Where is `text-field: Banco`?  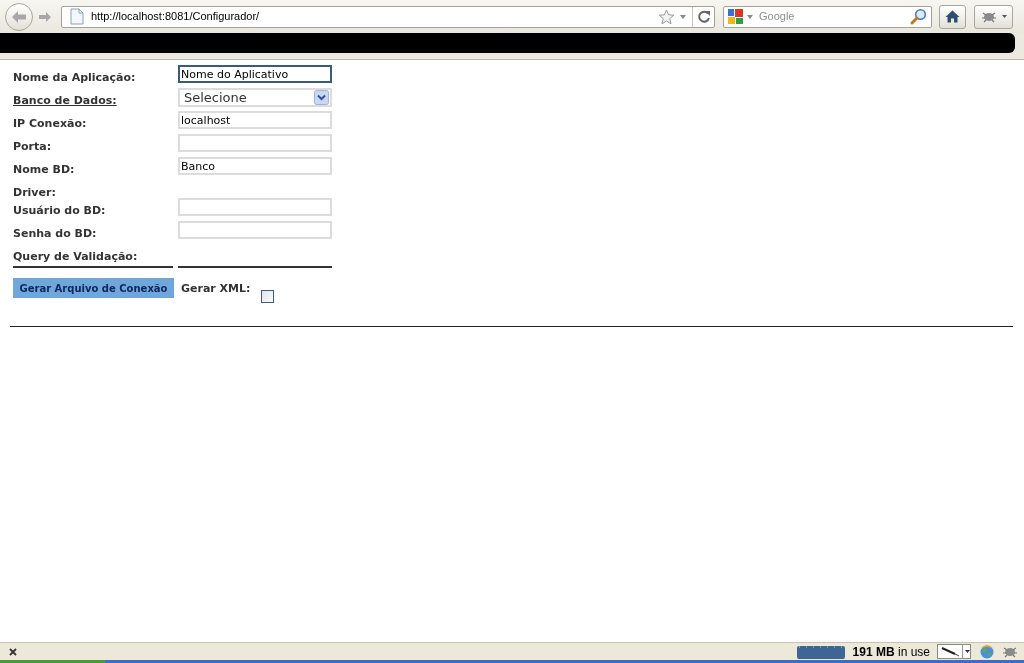 text-field: Banco is located at coordinates (255, 166).